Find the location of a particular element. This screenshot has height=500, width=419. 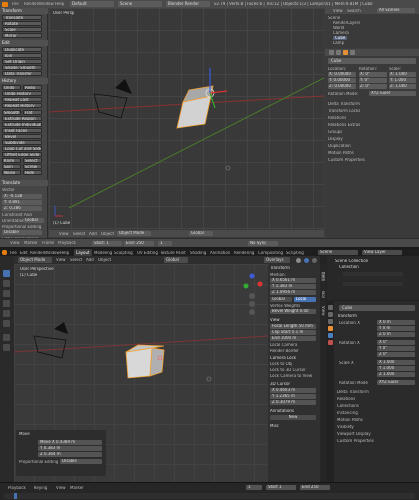

n-camera-lock-header: Camera Lock is located at coordinates (283, 358).